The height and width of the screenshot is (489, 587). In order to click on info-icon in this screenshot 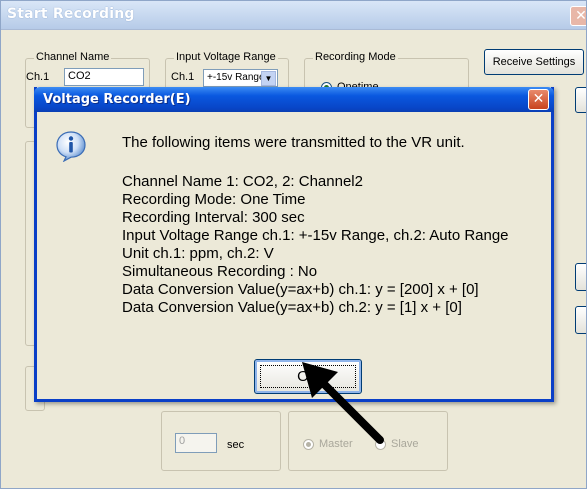, I will do `click(71, 146)`.